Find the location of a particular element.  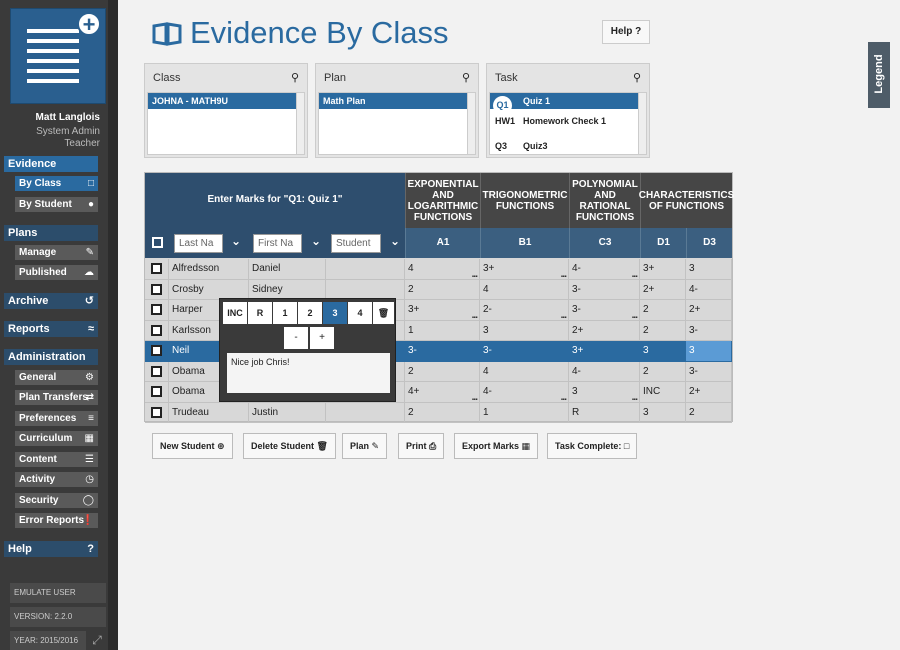

emulate-user-button: EMULATE USER is located at coordinates (58, 593).